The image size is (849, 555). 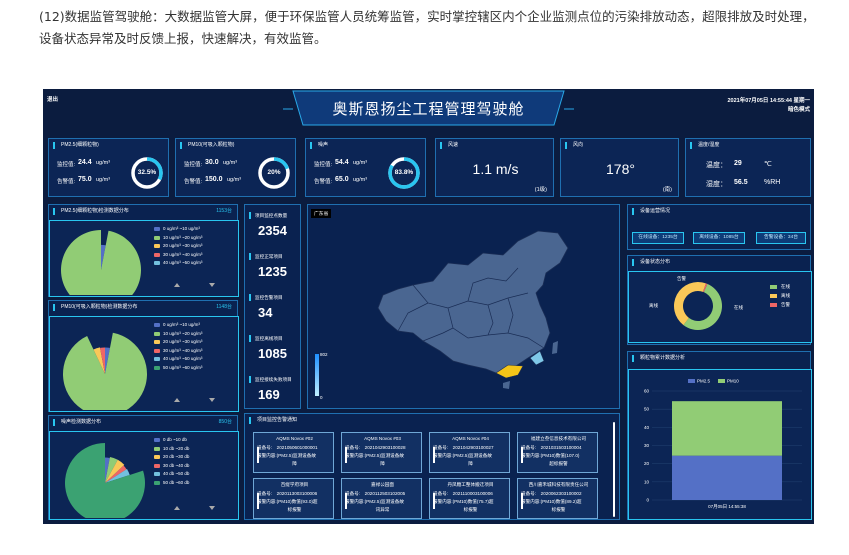 What do you see at coordinates (647, 463) in the screenshot?
I see `y-tick-label: 20` at bounding box center [647, 463].